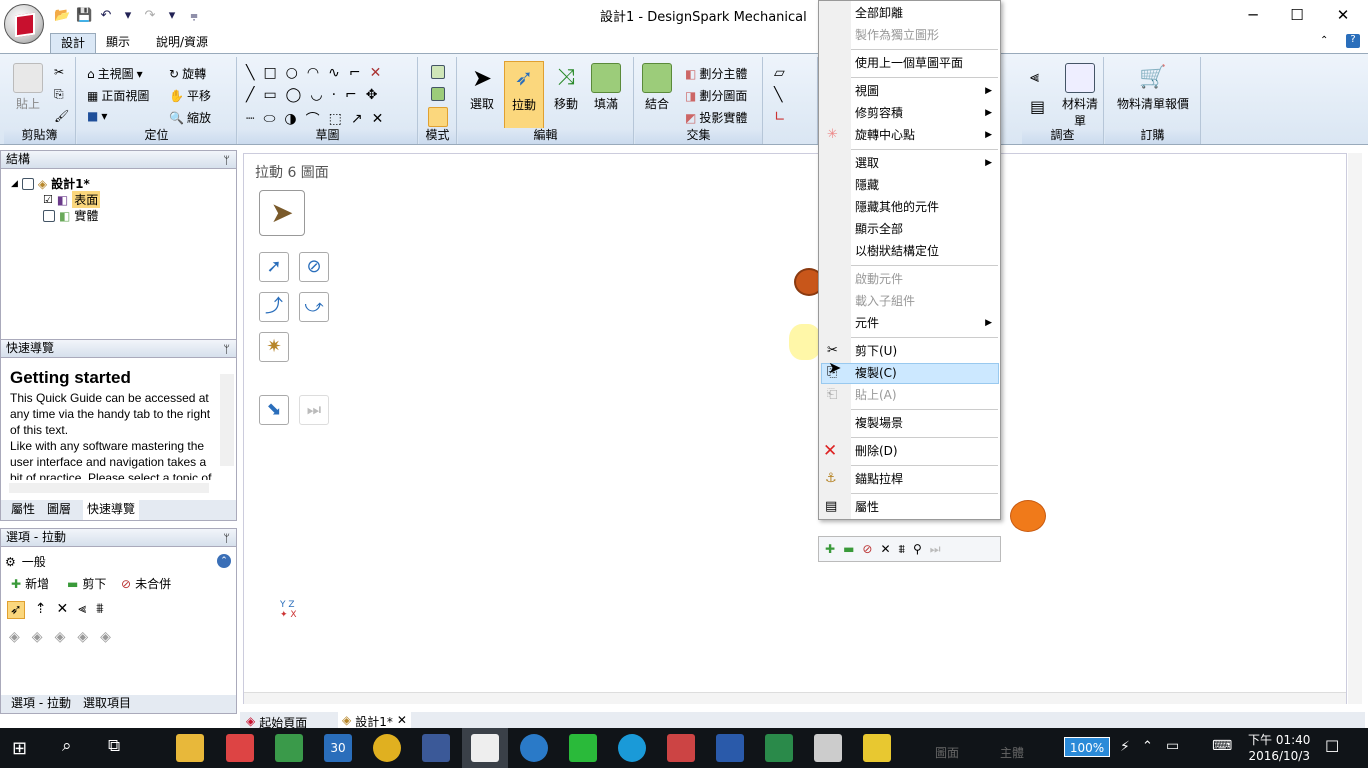 The height and width of the screenshot is (768, 1368). Describe the element at coordinates (269, 73) in the screenshot. I see `rectangle-icon: □` at that location.